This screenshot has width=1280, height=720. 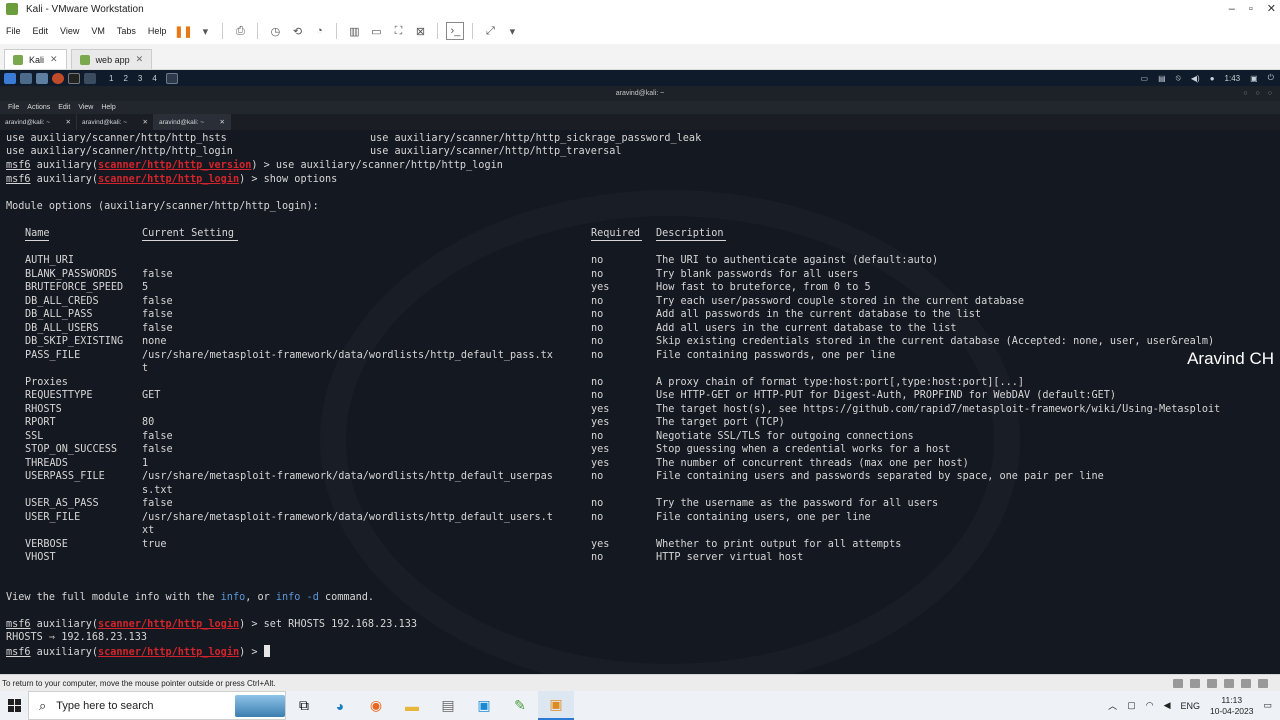 I want to click on show-desktop-icon, so click(x=26, y=78).